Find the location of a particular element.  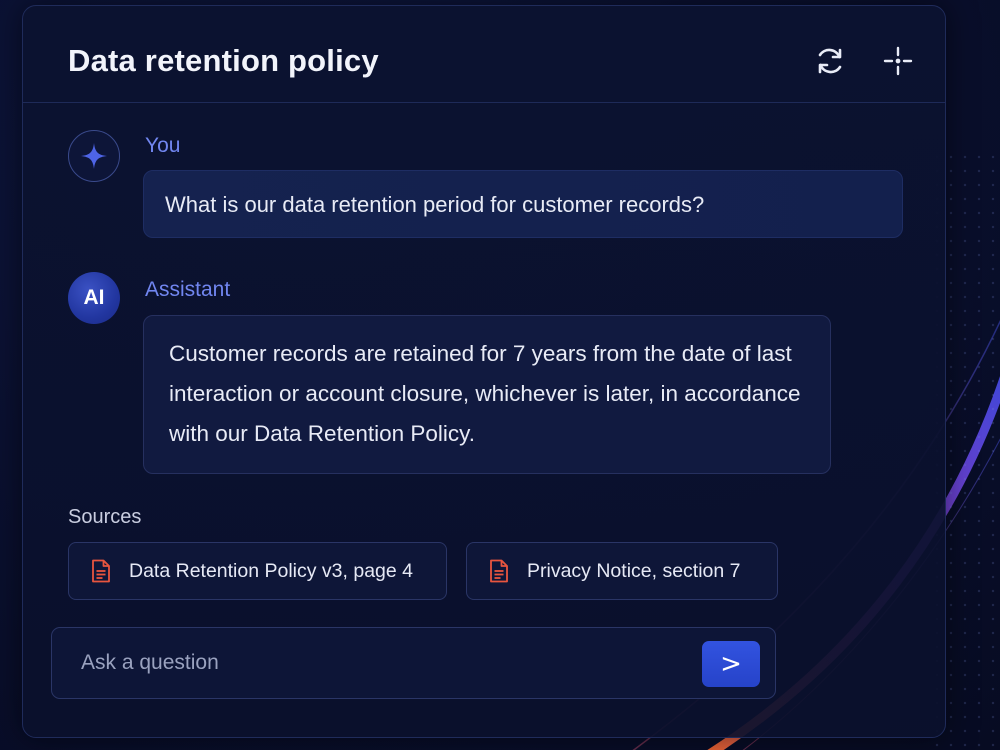

sparkle-icon is located at coordinates (94, 156).